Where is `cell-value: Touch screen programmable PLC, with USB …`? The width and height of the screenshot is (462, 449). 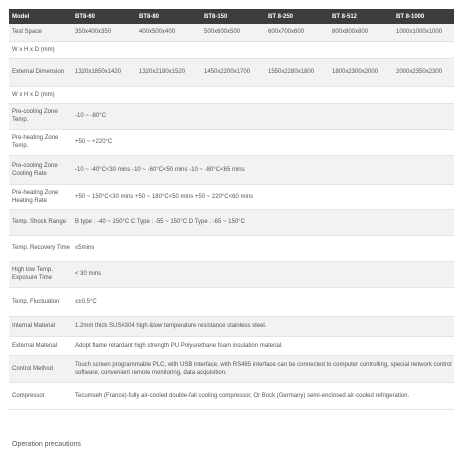 cell-value: Touch screen programmable PLC, with USB … is located at coordinates (263, 369).